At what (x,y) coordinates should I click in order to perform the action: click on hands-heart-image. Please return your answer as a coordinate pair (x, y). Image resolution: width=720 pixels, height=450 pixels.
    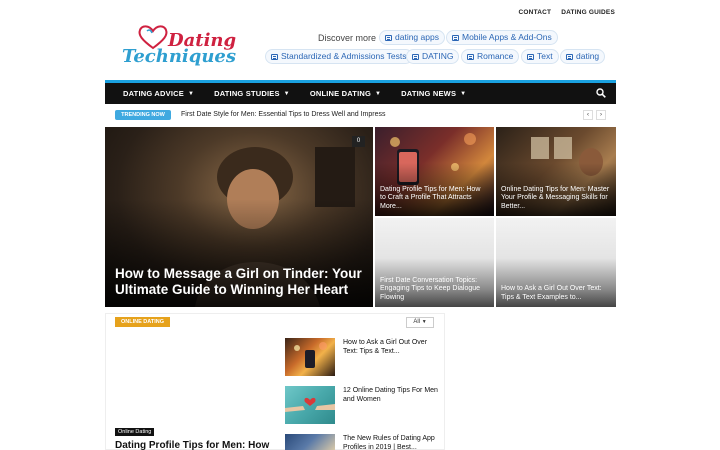
    Looking at the image, I should click on (310, 404).